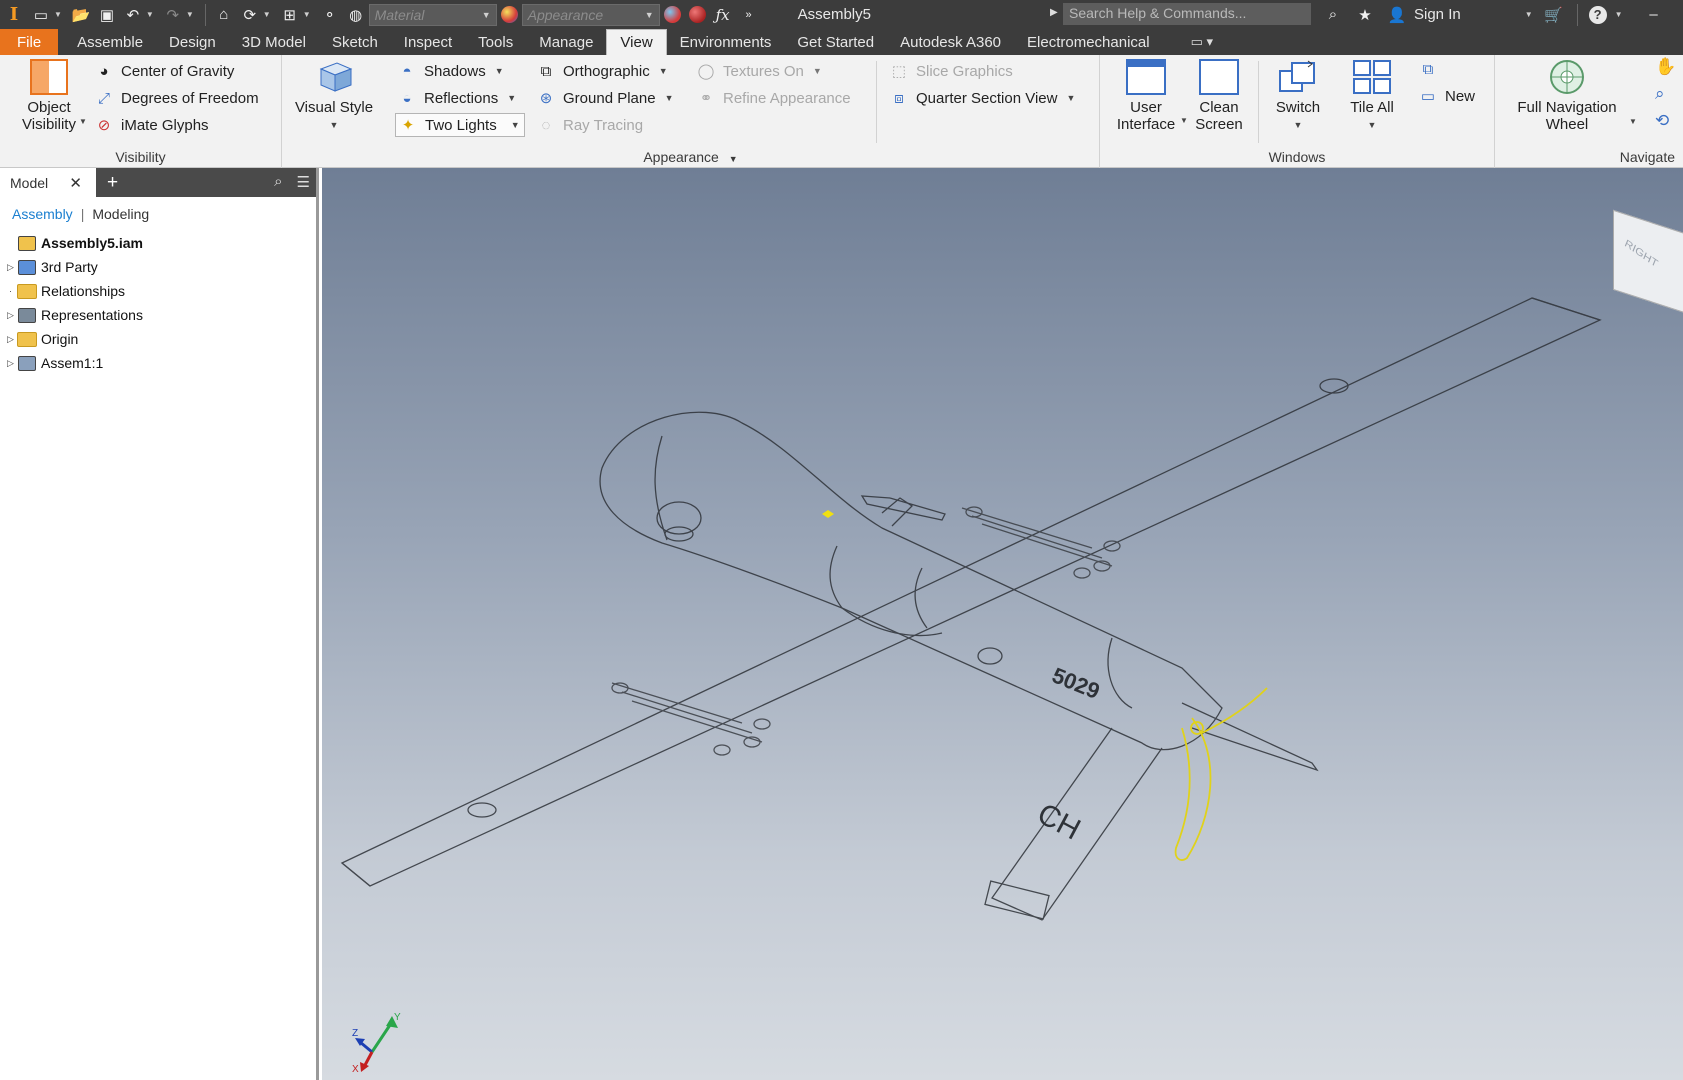 The image size is (1683, 1080). I want to click on clear-appearance-icon, so click(697, 14).